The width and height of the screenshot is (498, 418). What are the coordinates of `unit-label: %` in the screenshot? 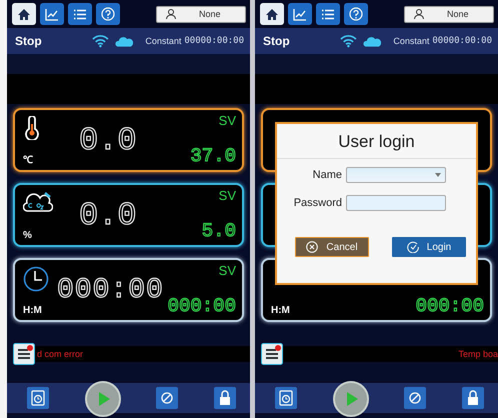 It's located at (27, 235).